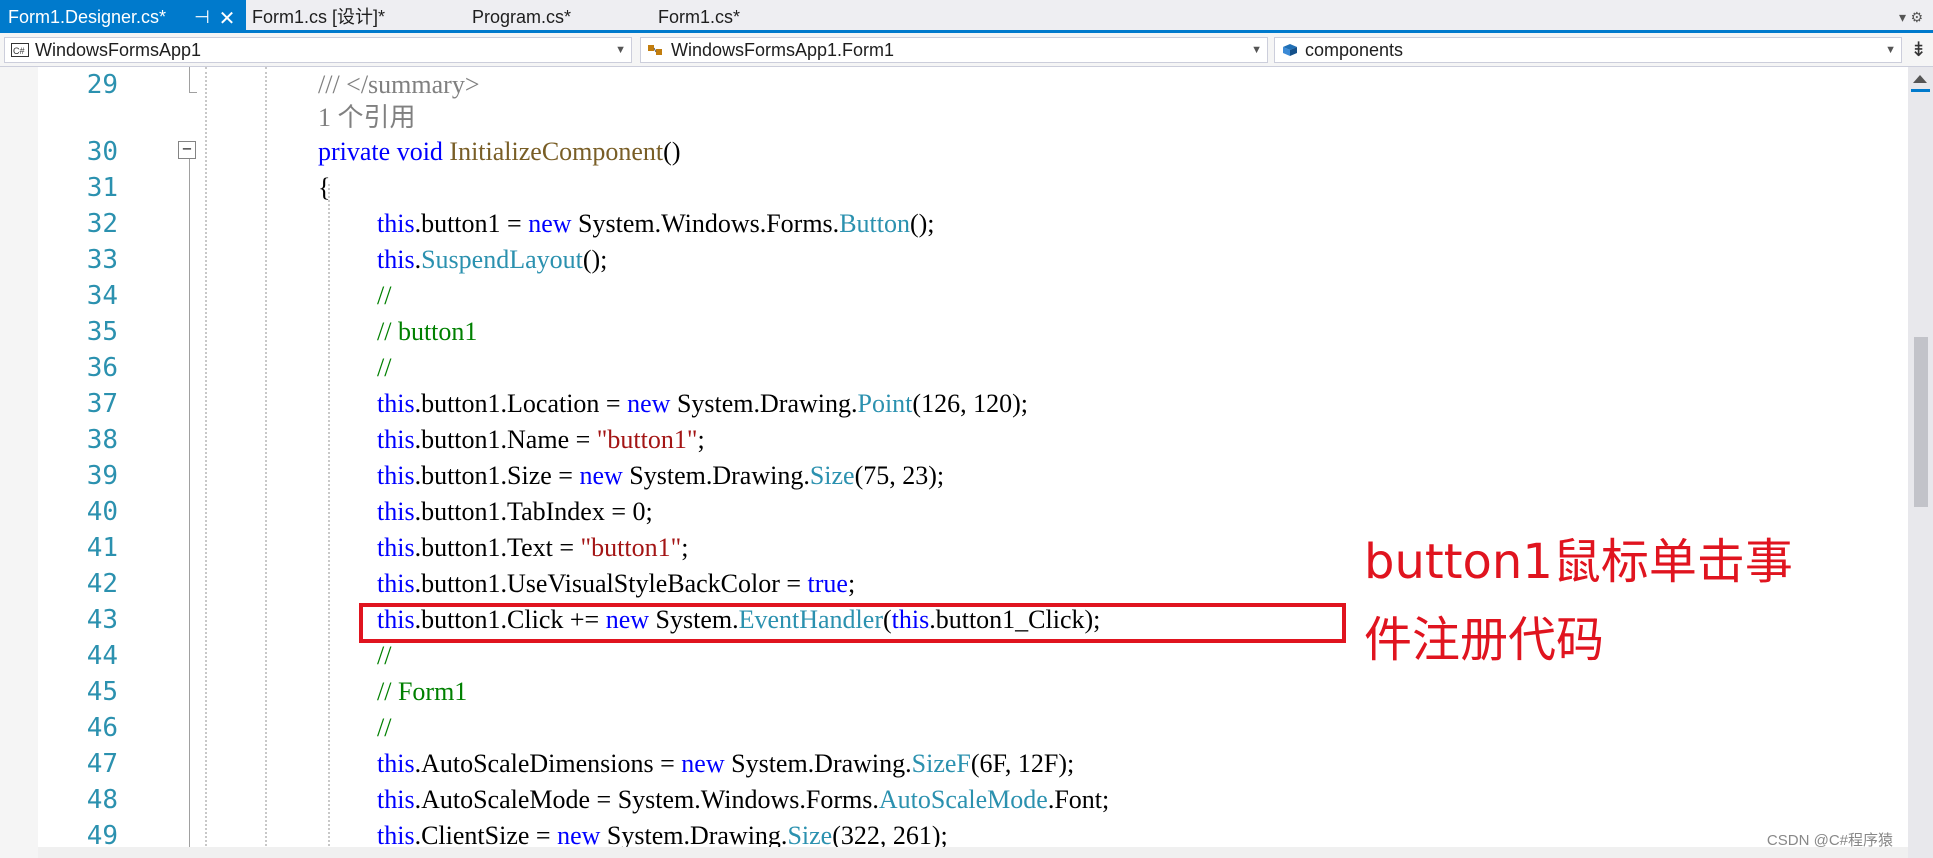 Image resolution: width=1933 pixels, height=858 pixels. I want to click on code-line: 31 {, so click(954, 188).